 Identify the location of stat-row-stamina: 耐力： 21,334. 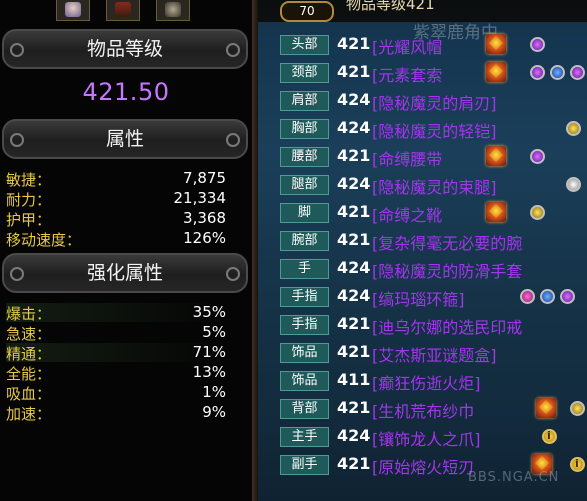
(116, 199).